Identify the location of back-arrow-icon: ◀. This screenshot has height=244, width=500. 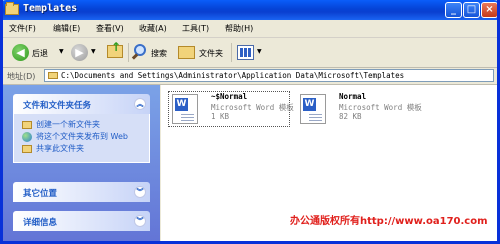
(20, 52).